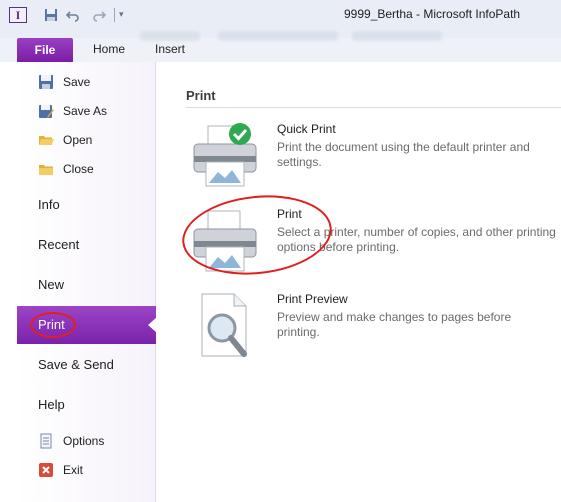 This screenshot has height=502, width=561. What do you see at coordinates (45, 50) in the screenshot?
I see `tab-file: File` at bounding box center [45, 50].